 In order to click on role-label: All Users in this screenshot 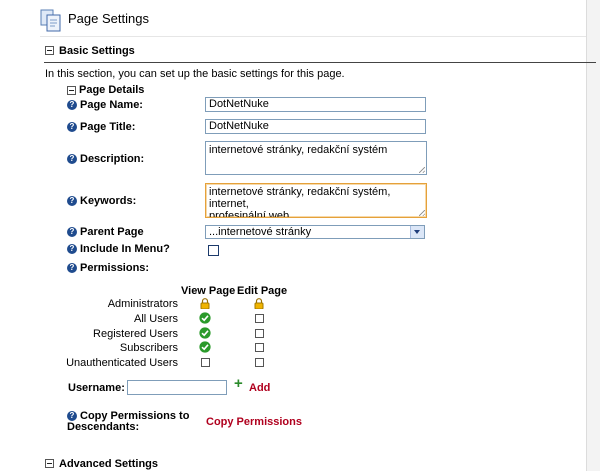, I will do `click(155, 319)`.